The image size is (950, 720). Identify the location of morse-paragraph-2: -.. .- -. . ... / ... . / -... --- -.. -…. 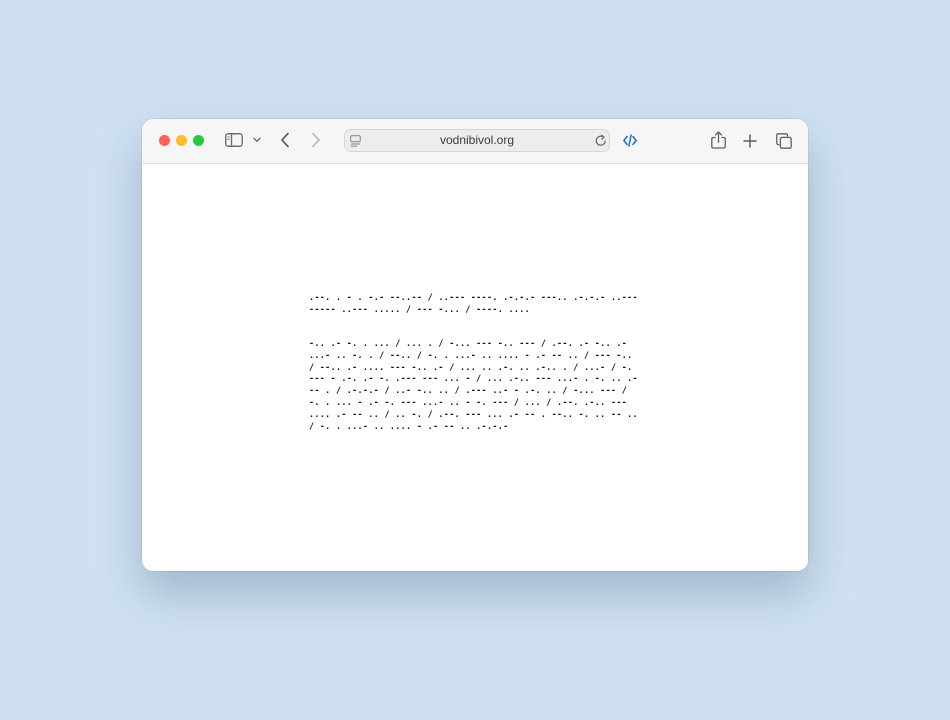
(473, 384).